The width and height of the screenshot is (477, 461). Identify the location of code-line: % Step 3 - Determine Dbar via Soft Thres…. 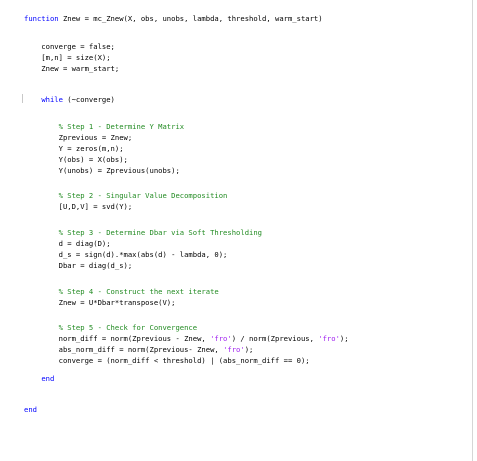
(143, 232).